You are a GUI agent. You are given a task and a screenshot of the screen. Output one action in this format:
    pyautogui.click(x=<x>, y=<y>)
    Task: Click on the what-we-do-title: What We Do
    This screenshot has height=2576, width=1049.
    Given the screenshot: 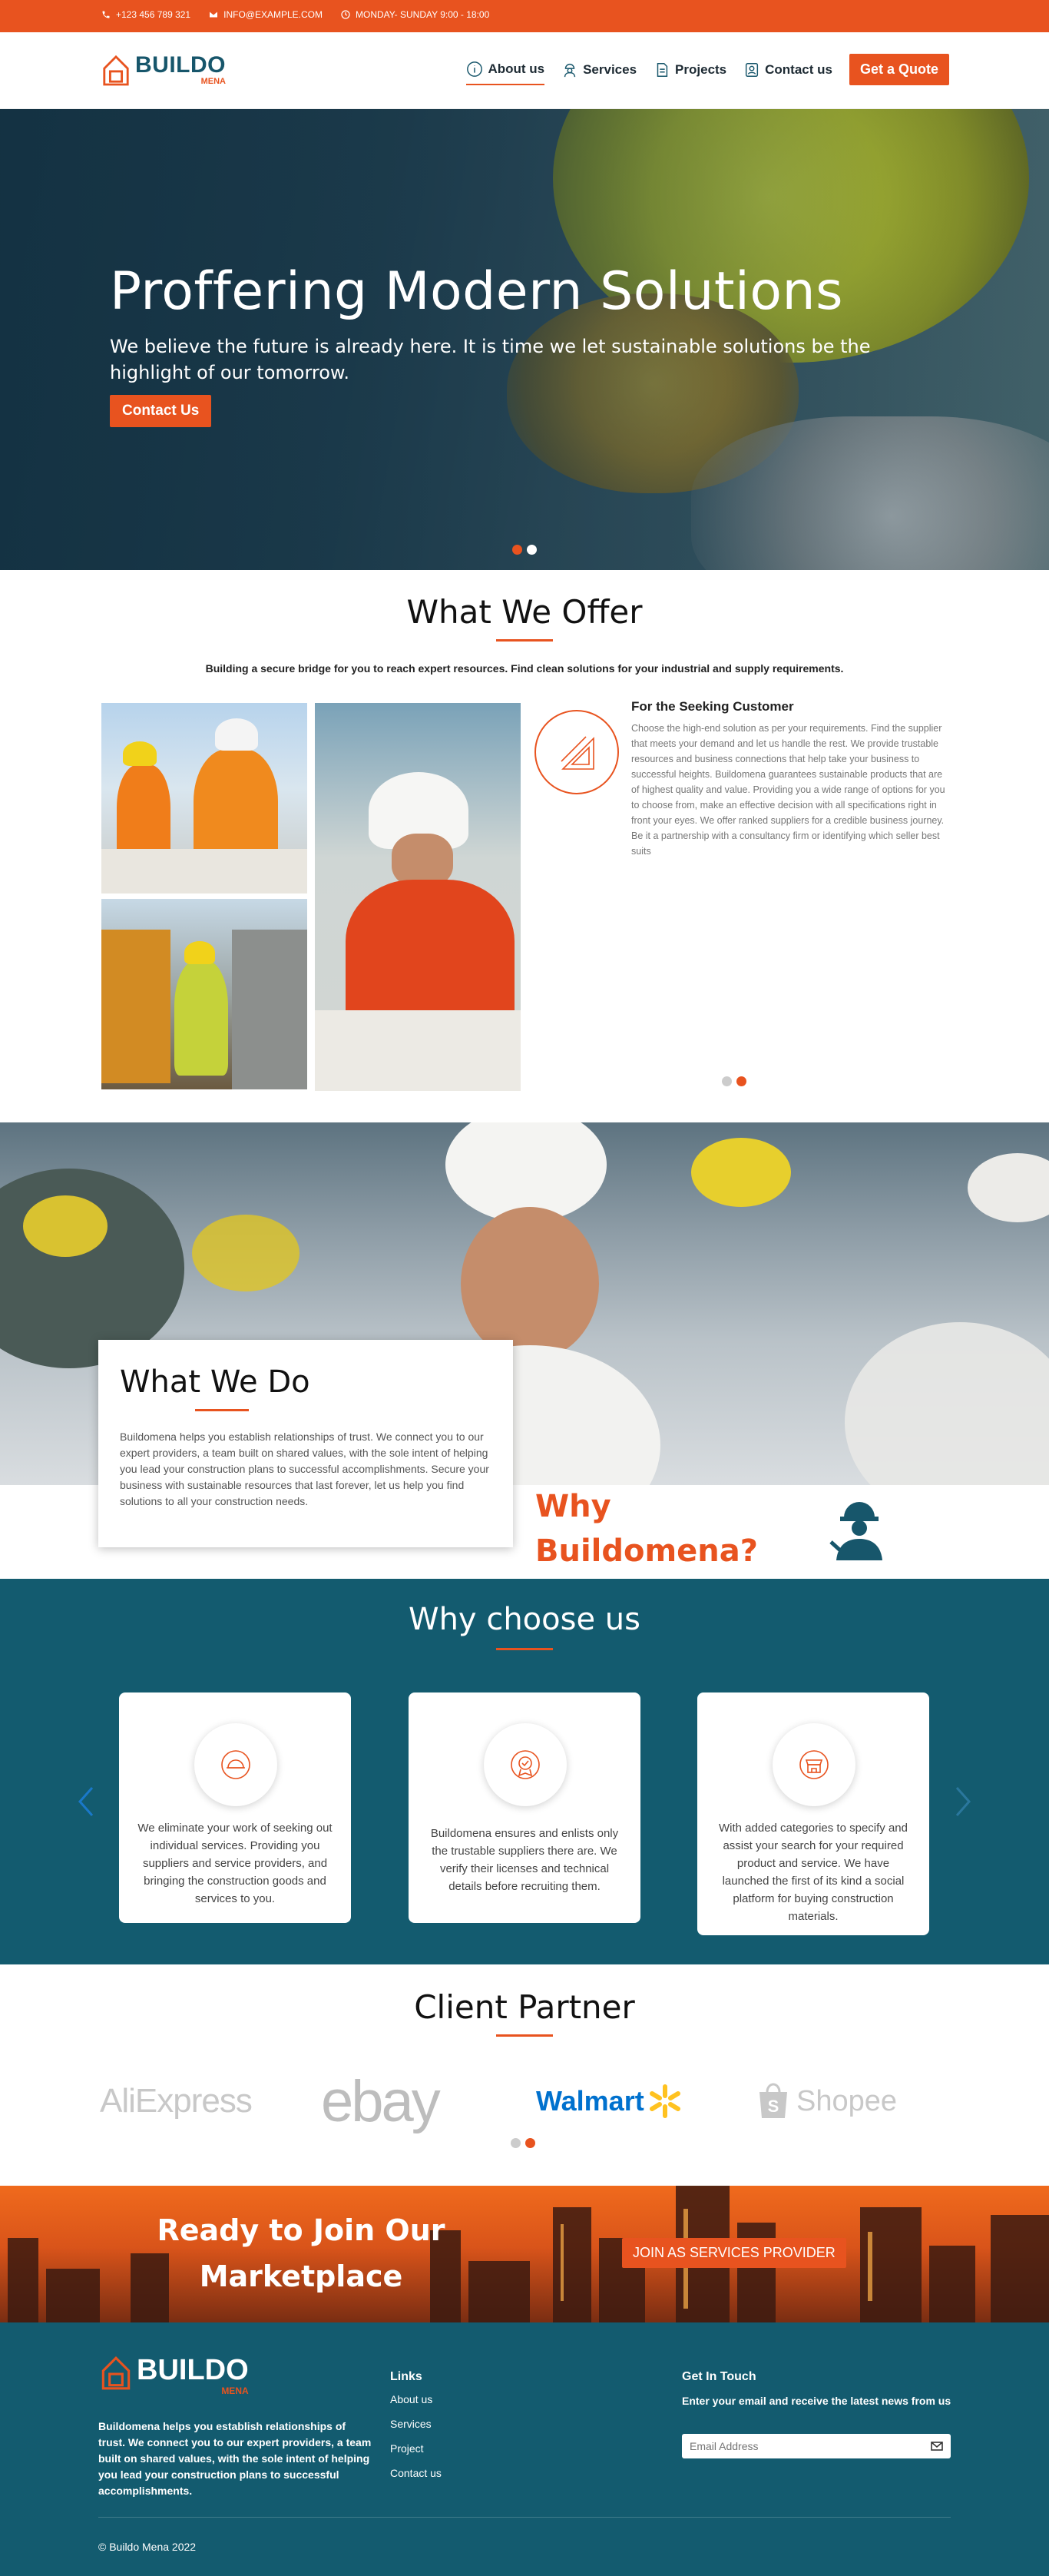 What is the action you would take?
    pyautogui.click(x=215, y=1382)
    